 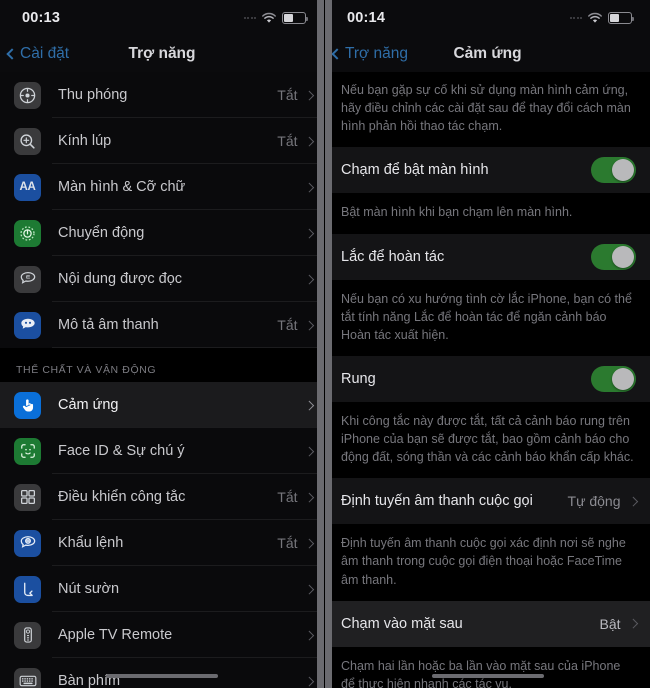 I want to click on display-text-size-icon: AA, so click(x=27, y=187).